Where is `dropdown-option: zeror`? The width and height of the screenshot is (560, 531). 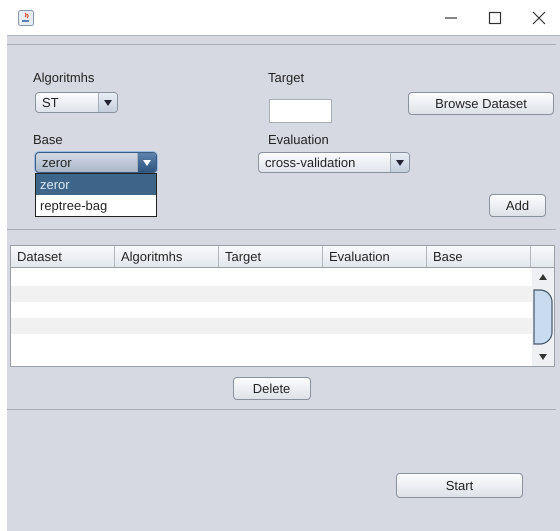 dropdown-option: zeror is located at coordinates (96, 184).